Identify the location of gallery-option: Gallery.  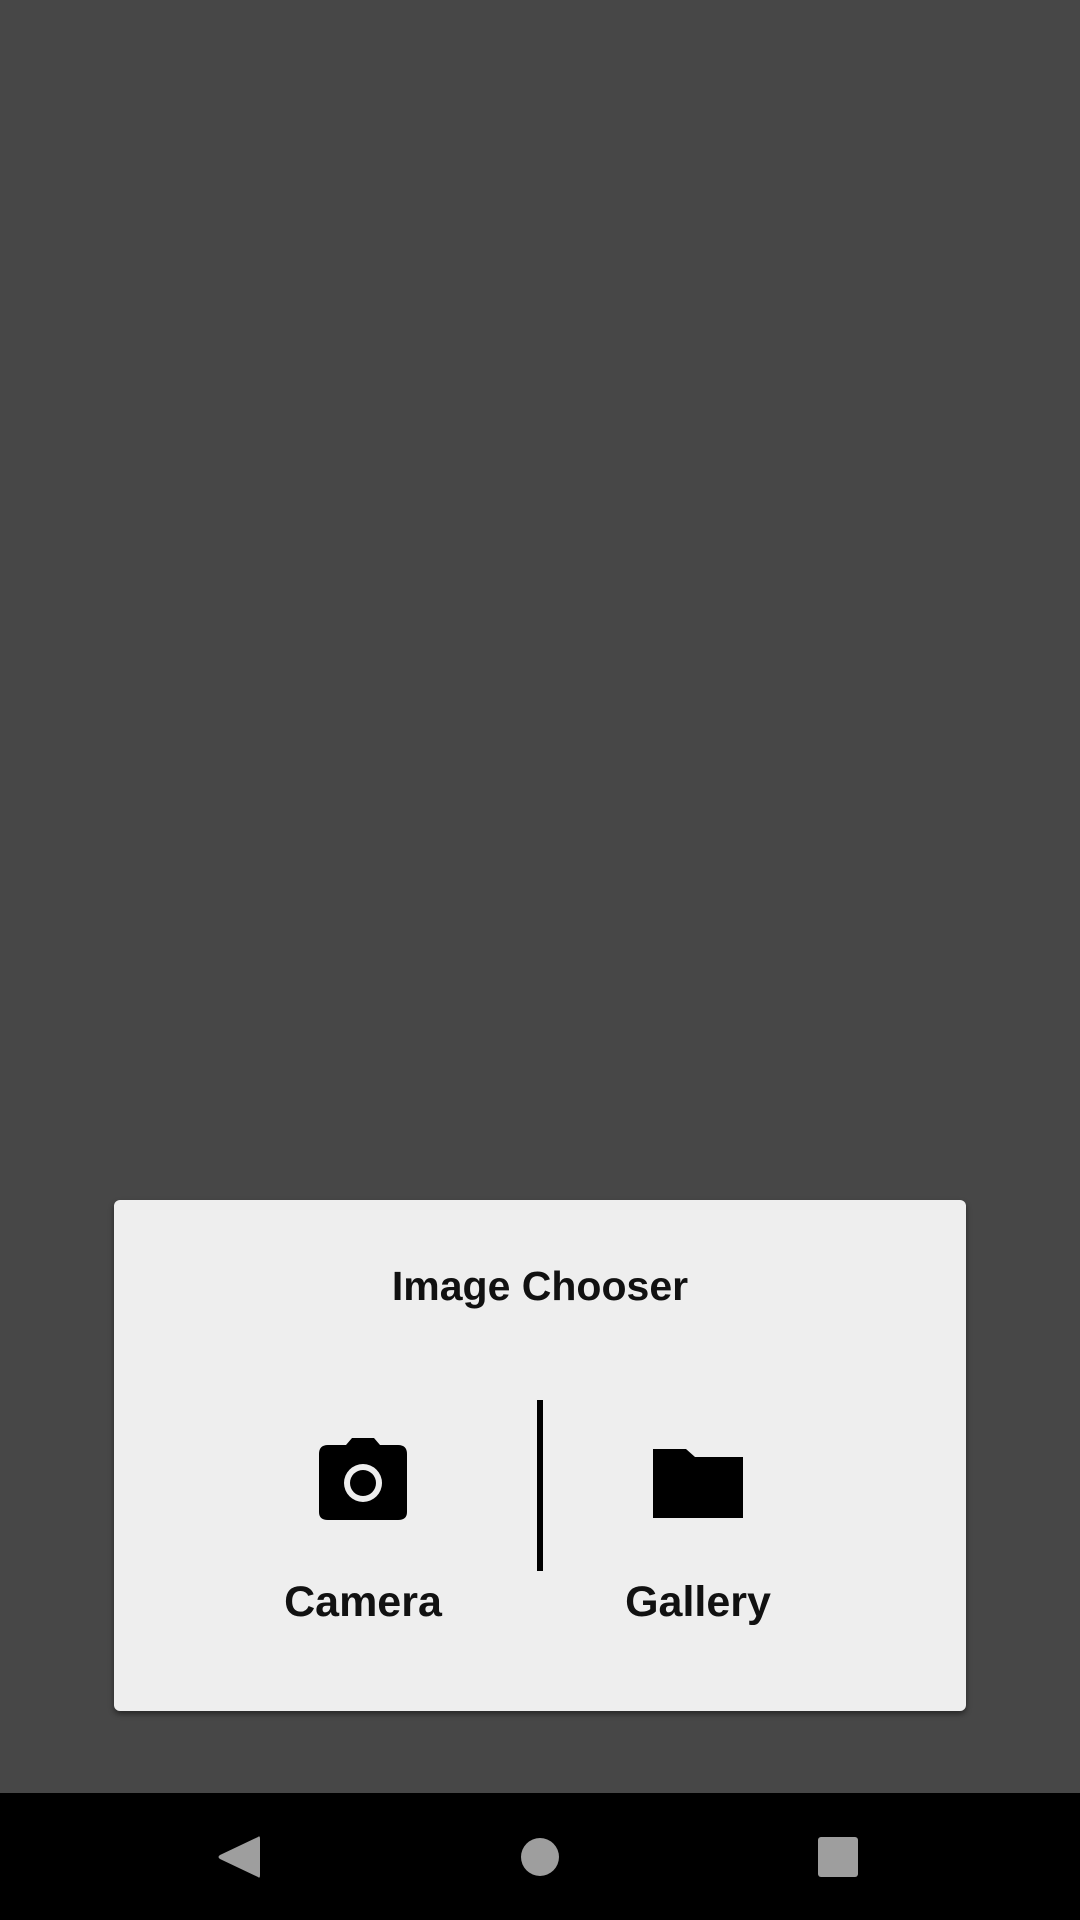
(698, 1530).